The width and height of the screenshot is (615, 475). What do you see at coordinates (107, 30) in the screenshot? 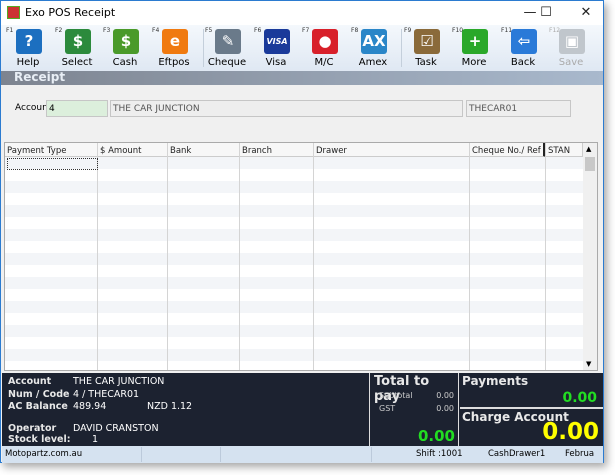
I see `function-key-label: F3` at bounding box center [107, 30].